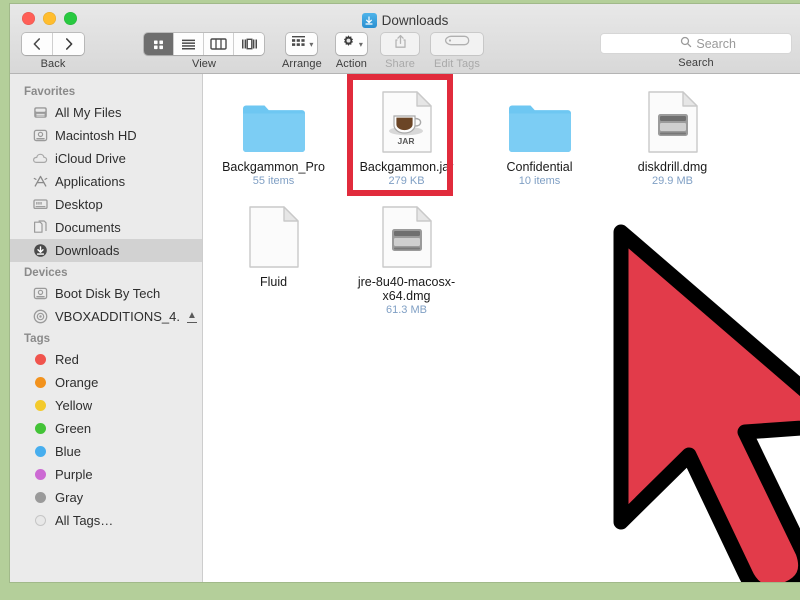 This screenshot has width=800, height=600. What do you see at coordinates (696, 43) in the screenshot?
I see `search-input: Search` at bounding box center [696, 43].